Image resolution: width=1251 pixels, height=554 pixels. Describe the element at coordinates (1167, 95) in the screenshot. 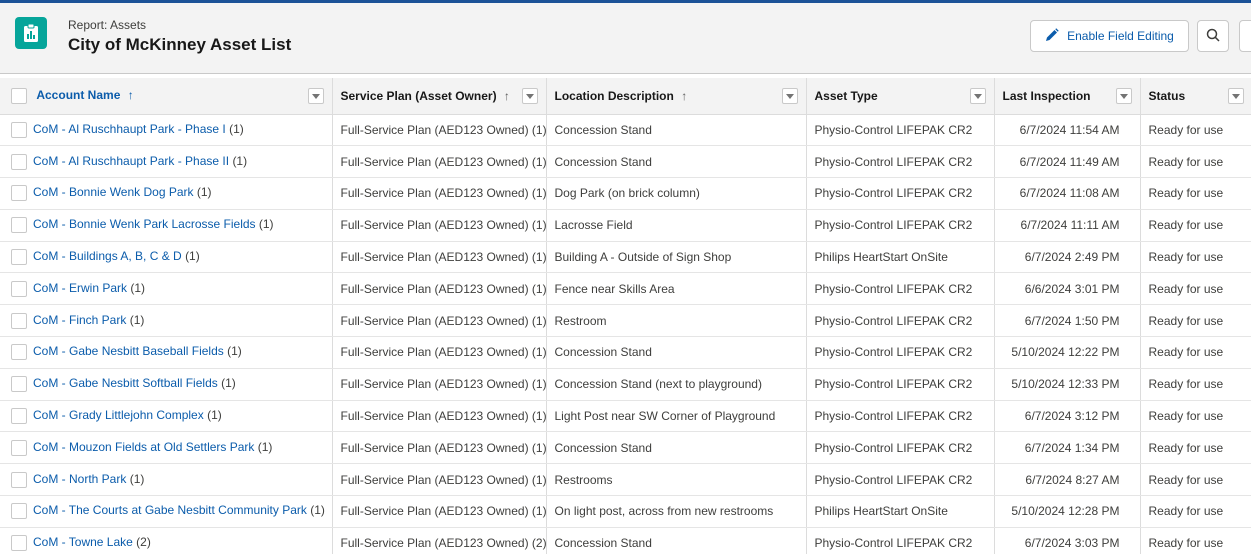

I see `column-label: Status` at that location.